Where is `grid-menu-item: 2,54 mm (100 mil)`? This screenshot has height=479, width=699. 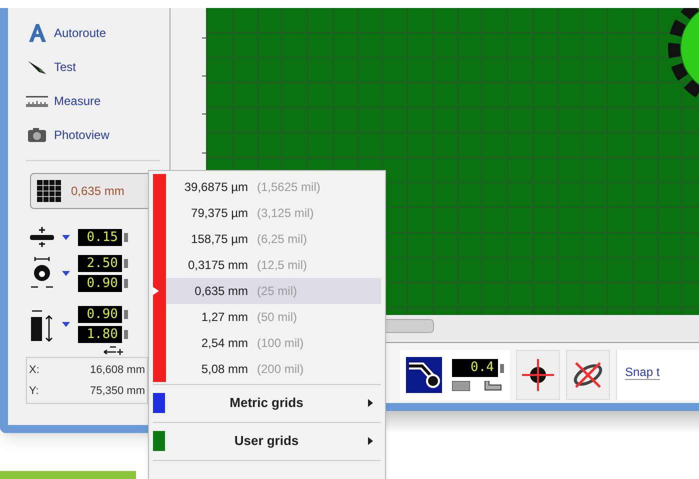 grid-menu-item: 2,54 mm (100 mil) is located at coordinates (273, 343).